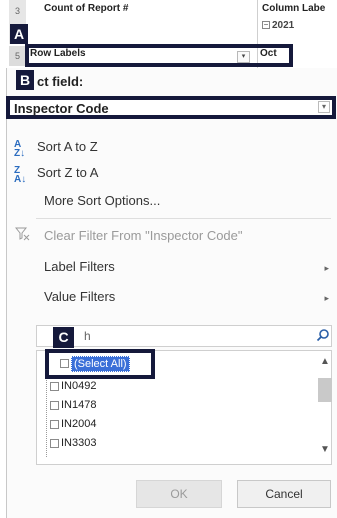 Image resolution: width=337 pixels, height=518 pixels. Describe the element at coordinates (171, 107) in the screenshot. I see `field-select-dropdown: Inspector Code ▾` at that location.